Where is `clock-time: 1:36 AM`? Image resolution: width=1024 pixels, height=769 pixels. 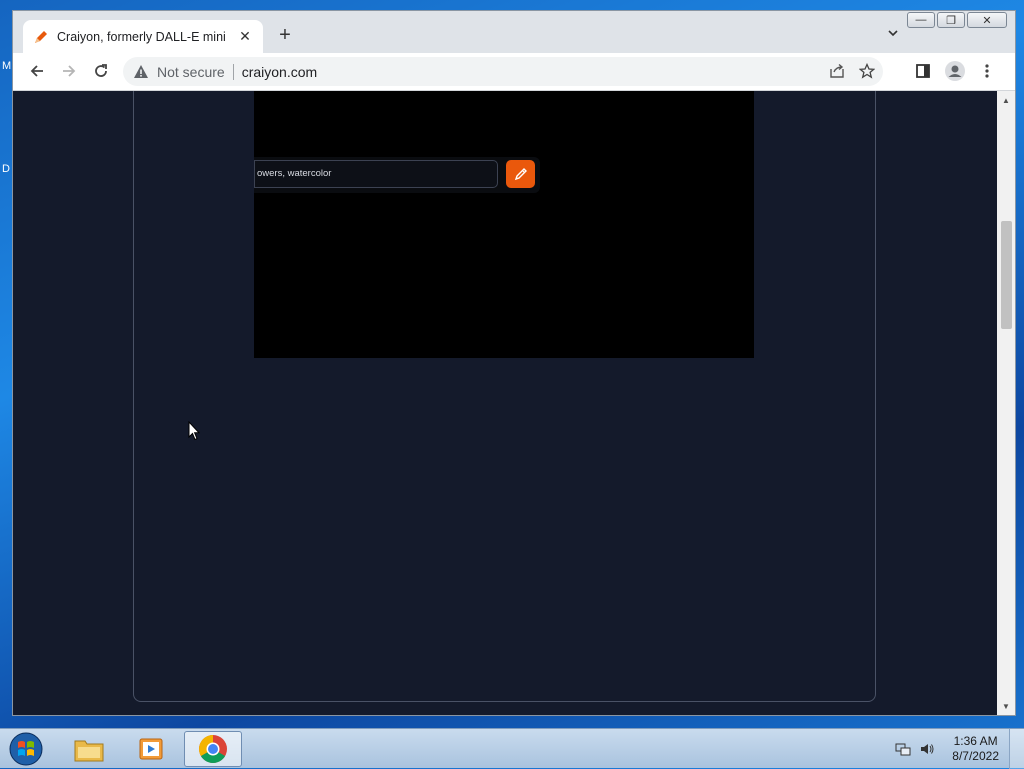 clock-time: 1:36 AM is located at coordinates (975, 741).